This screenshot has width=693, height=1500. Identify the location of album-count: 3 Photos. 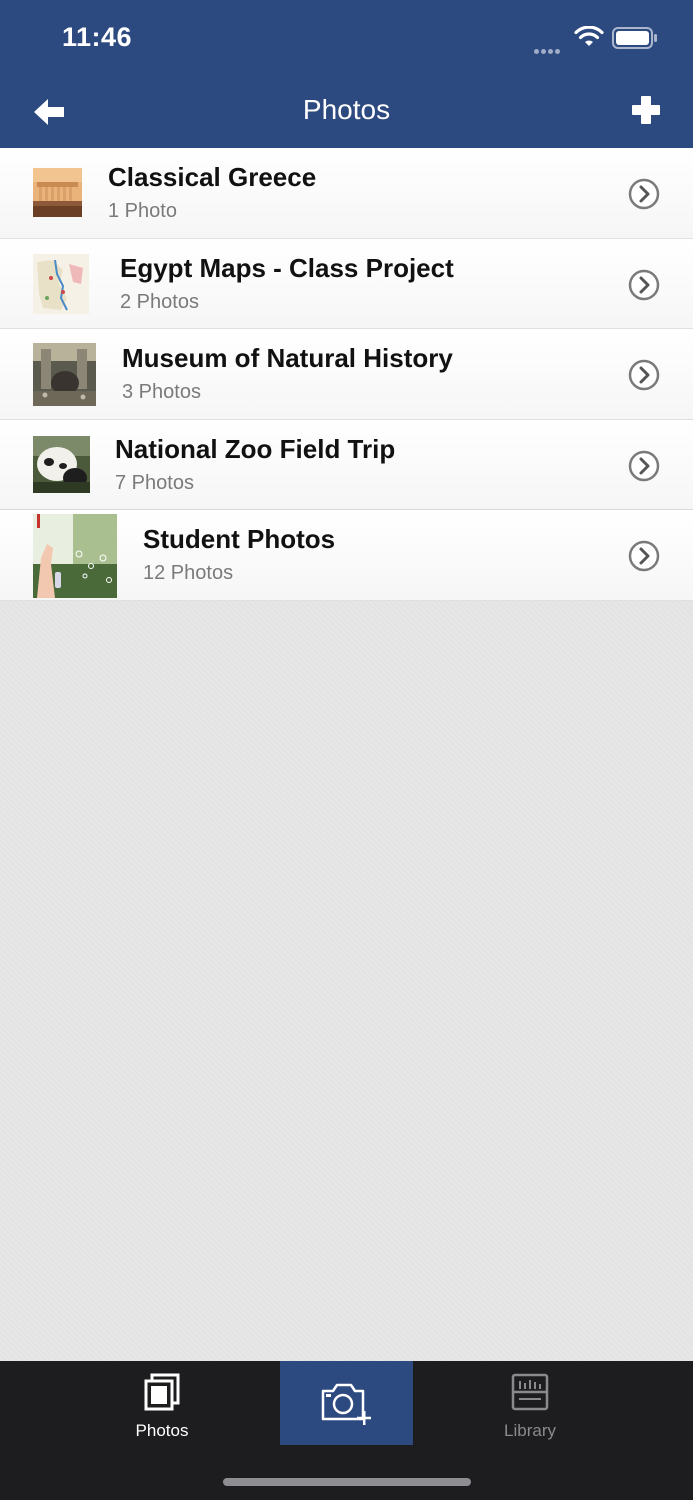
(161, 392).